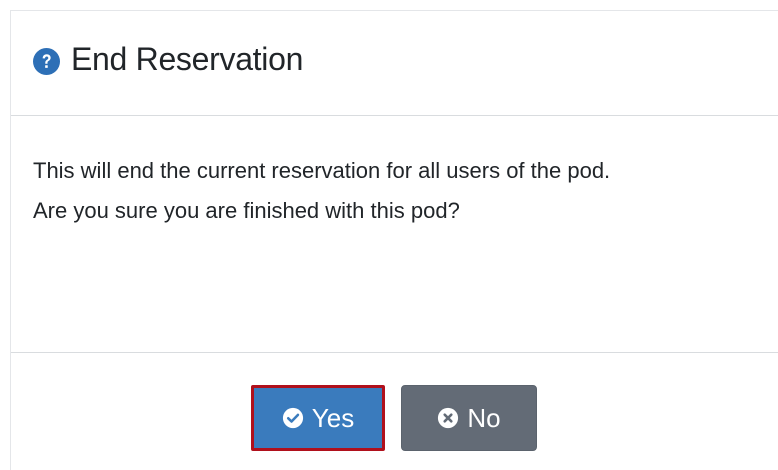  I want to click on no-button: No, so click(469, 418).